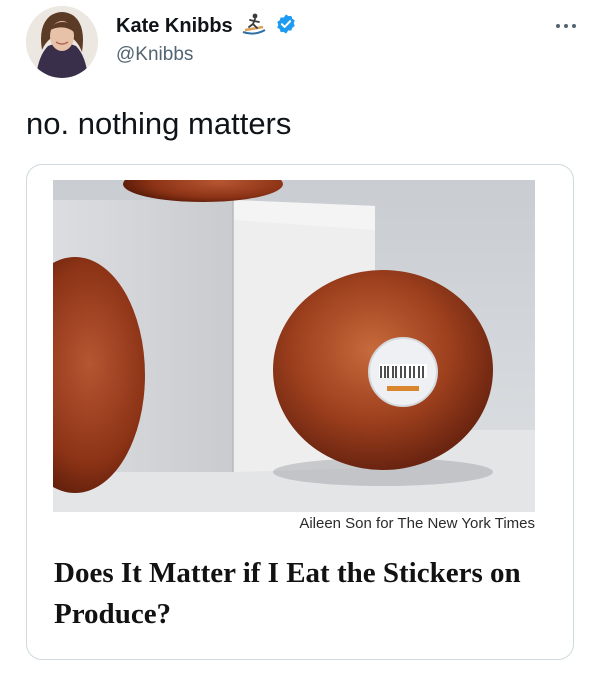 The height and width of the screenshot is (675, 600). What do you see at coordinates (159, 123) in the screenshot?
I see `tweet-text: no. nothing matters` at bounding box center [159, 123].